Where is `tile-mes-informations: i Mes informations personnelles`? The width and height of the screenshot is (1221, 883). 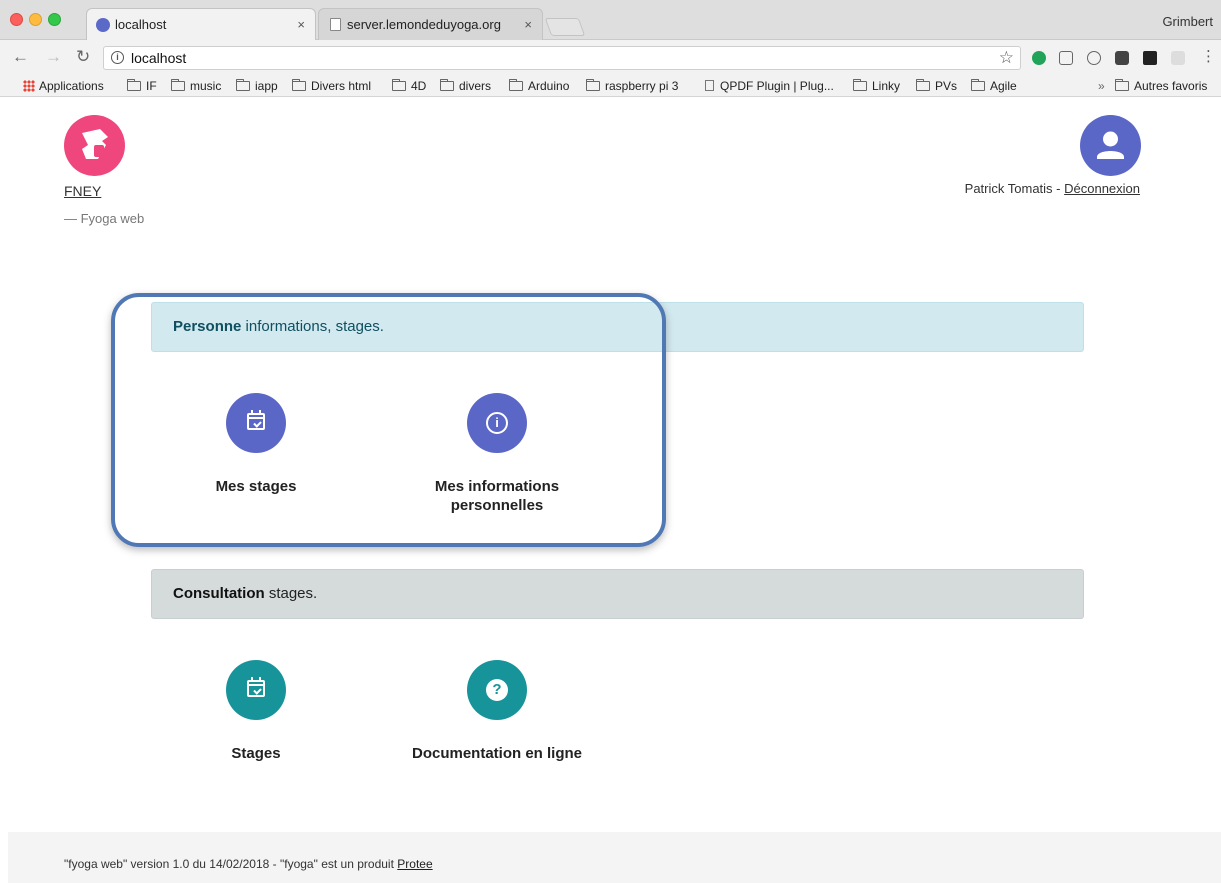 tile-mes-informations: i Mes informations personnelles is located at coordinates (497, 454).